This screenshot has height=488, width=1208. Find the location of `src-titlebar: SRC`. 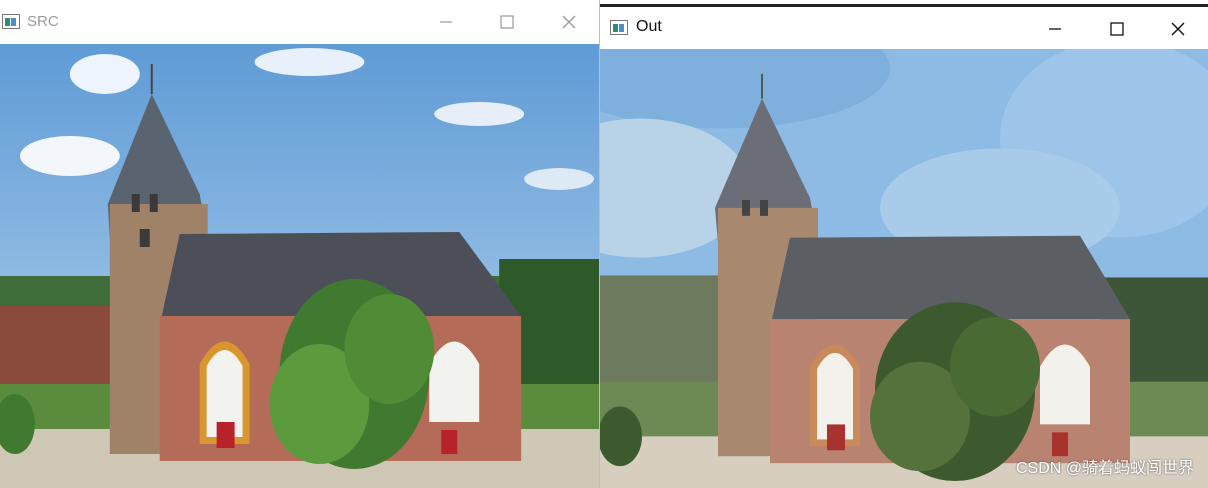

src-titlebar: SRC is located at coordinates (299, 22).